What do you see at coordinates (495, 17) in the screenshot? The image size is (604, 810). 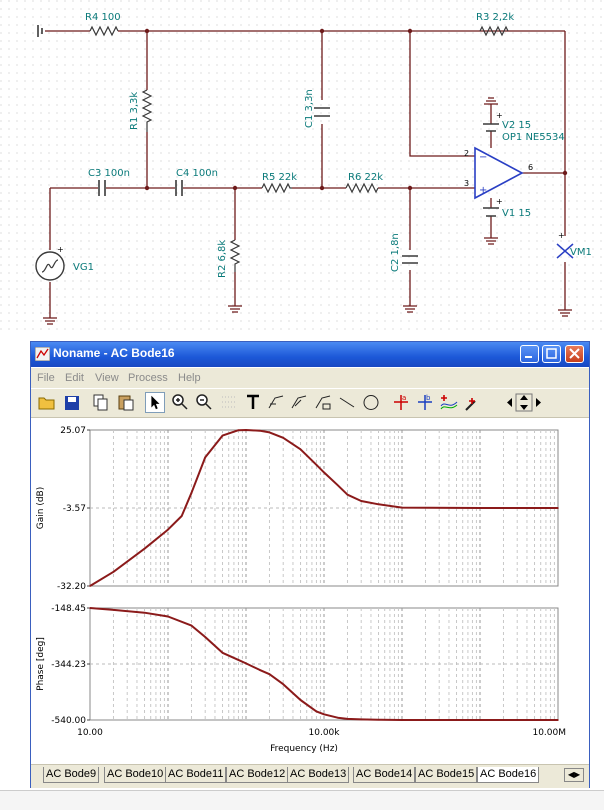 I see `label-r3: R3 2,2k` at bounding box center [495, 17].